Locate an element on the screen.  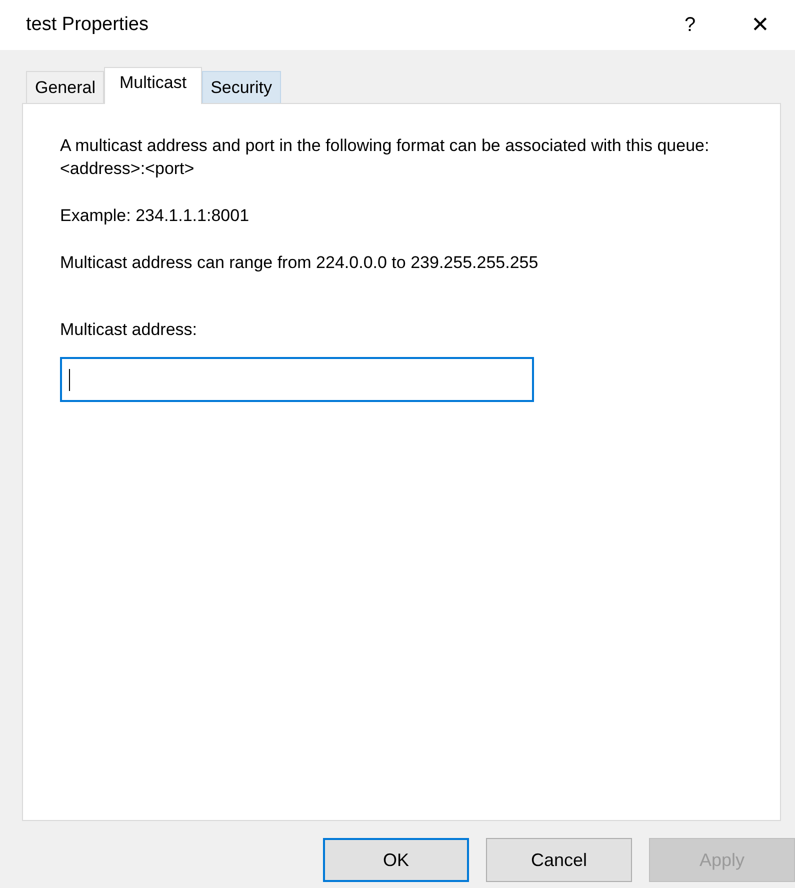
info-text: Example: 234.1.1.1:8001 is located at coordinates (155, 216).